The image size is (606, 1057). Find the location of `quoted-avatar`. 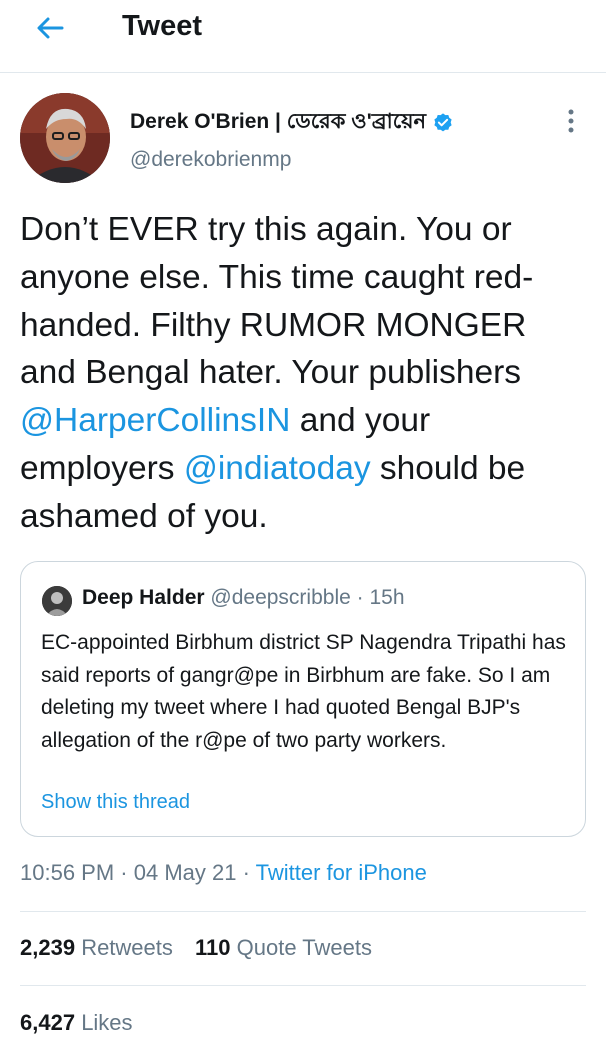

quoted-avatar is located at coordinates (57, 601).